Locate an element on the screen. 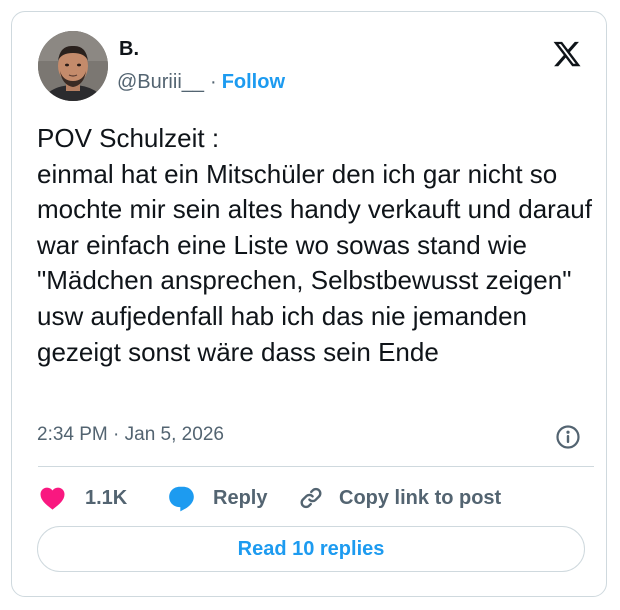 This screenshot has height=610, width=620. divider is located at coordinates (316, 466).